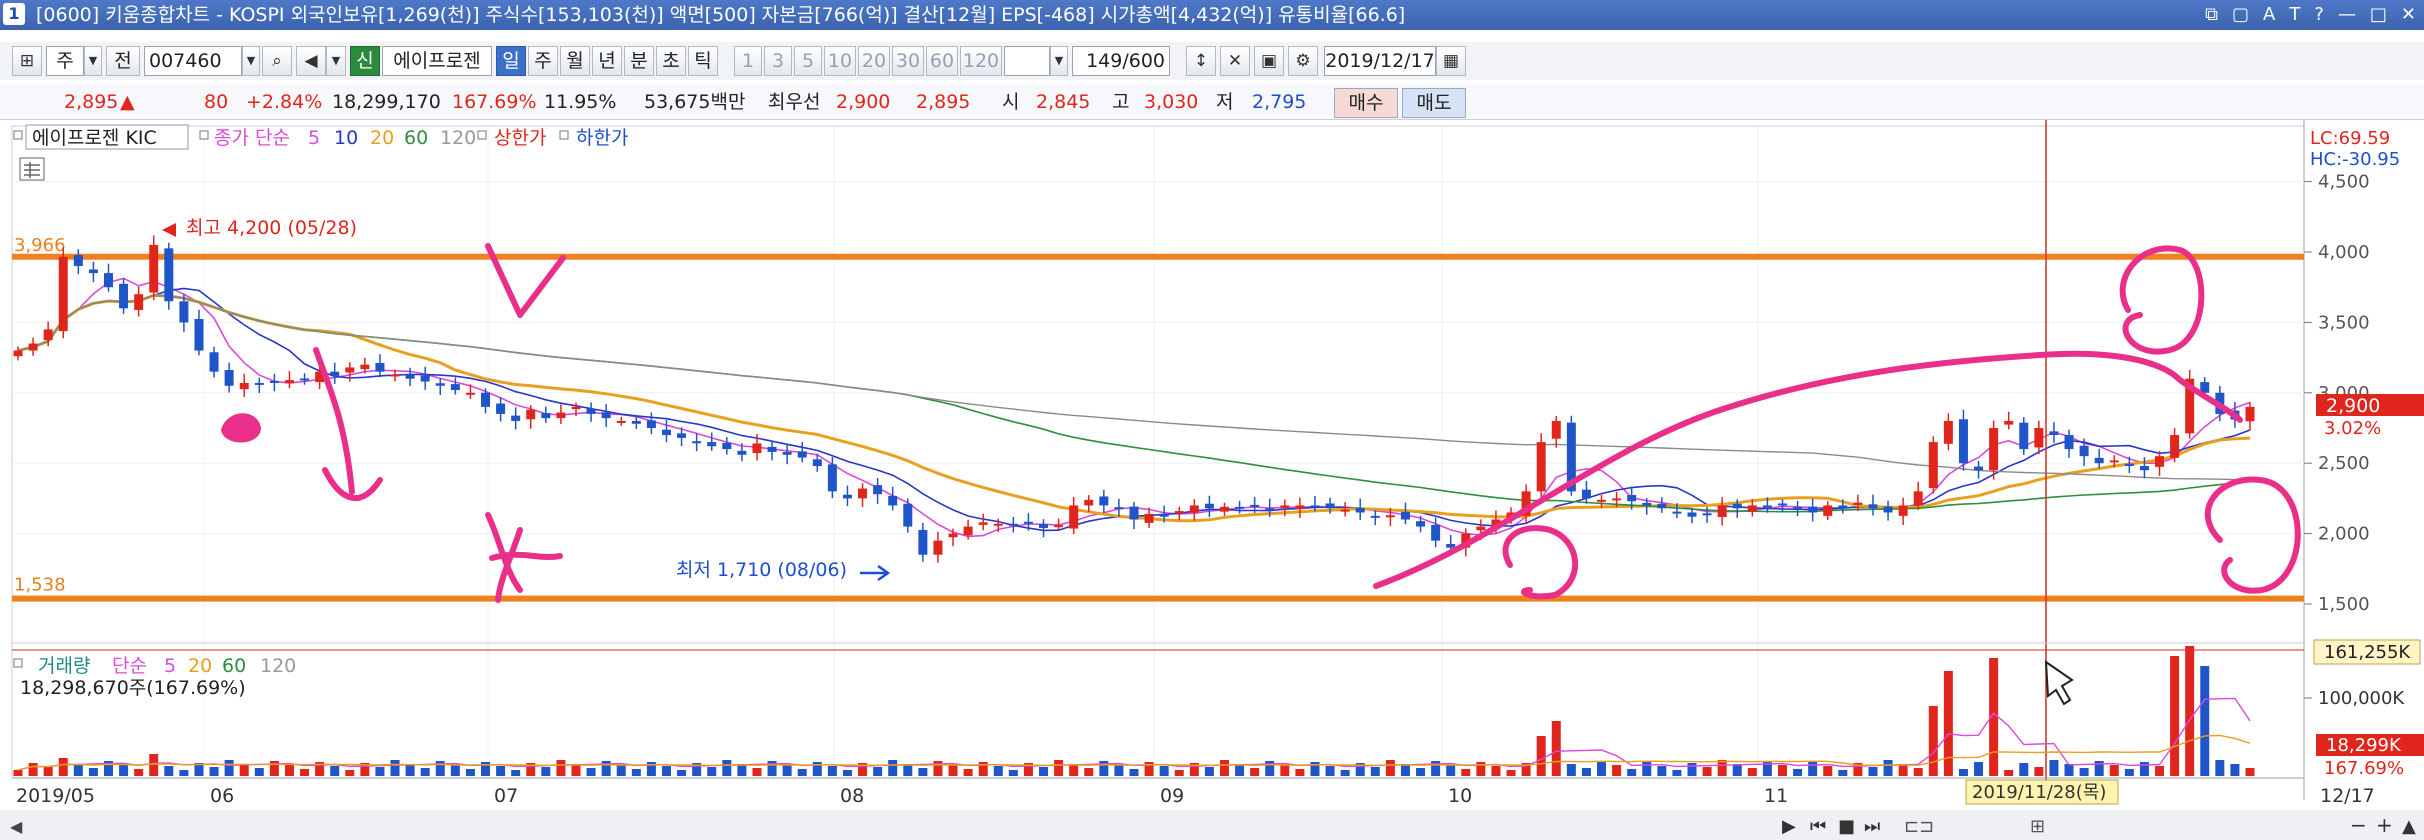  Describe the element at coordinates (2378, 15) in the screenshot. I see `maximize-icon: □` at that location.